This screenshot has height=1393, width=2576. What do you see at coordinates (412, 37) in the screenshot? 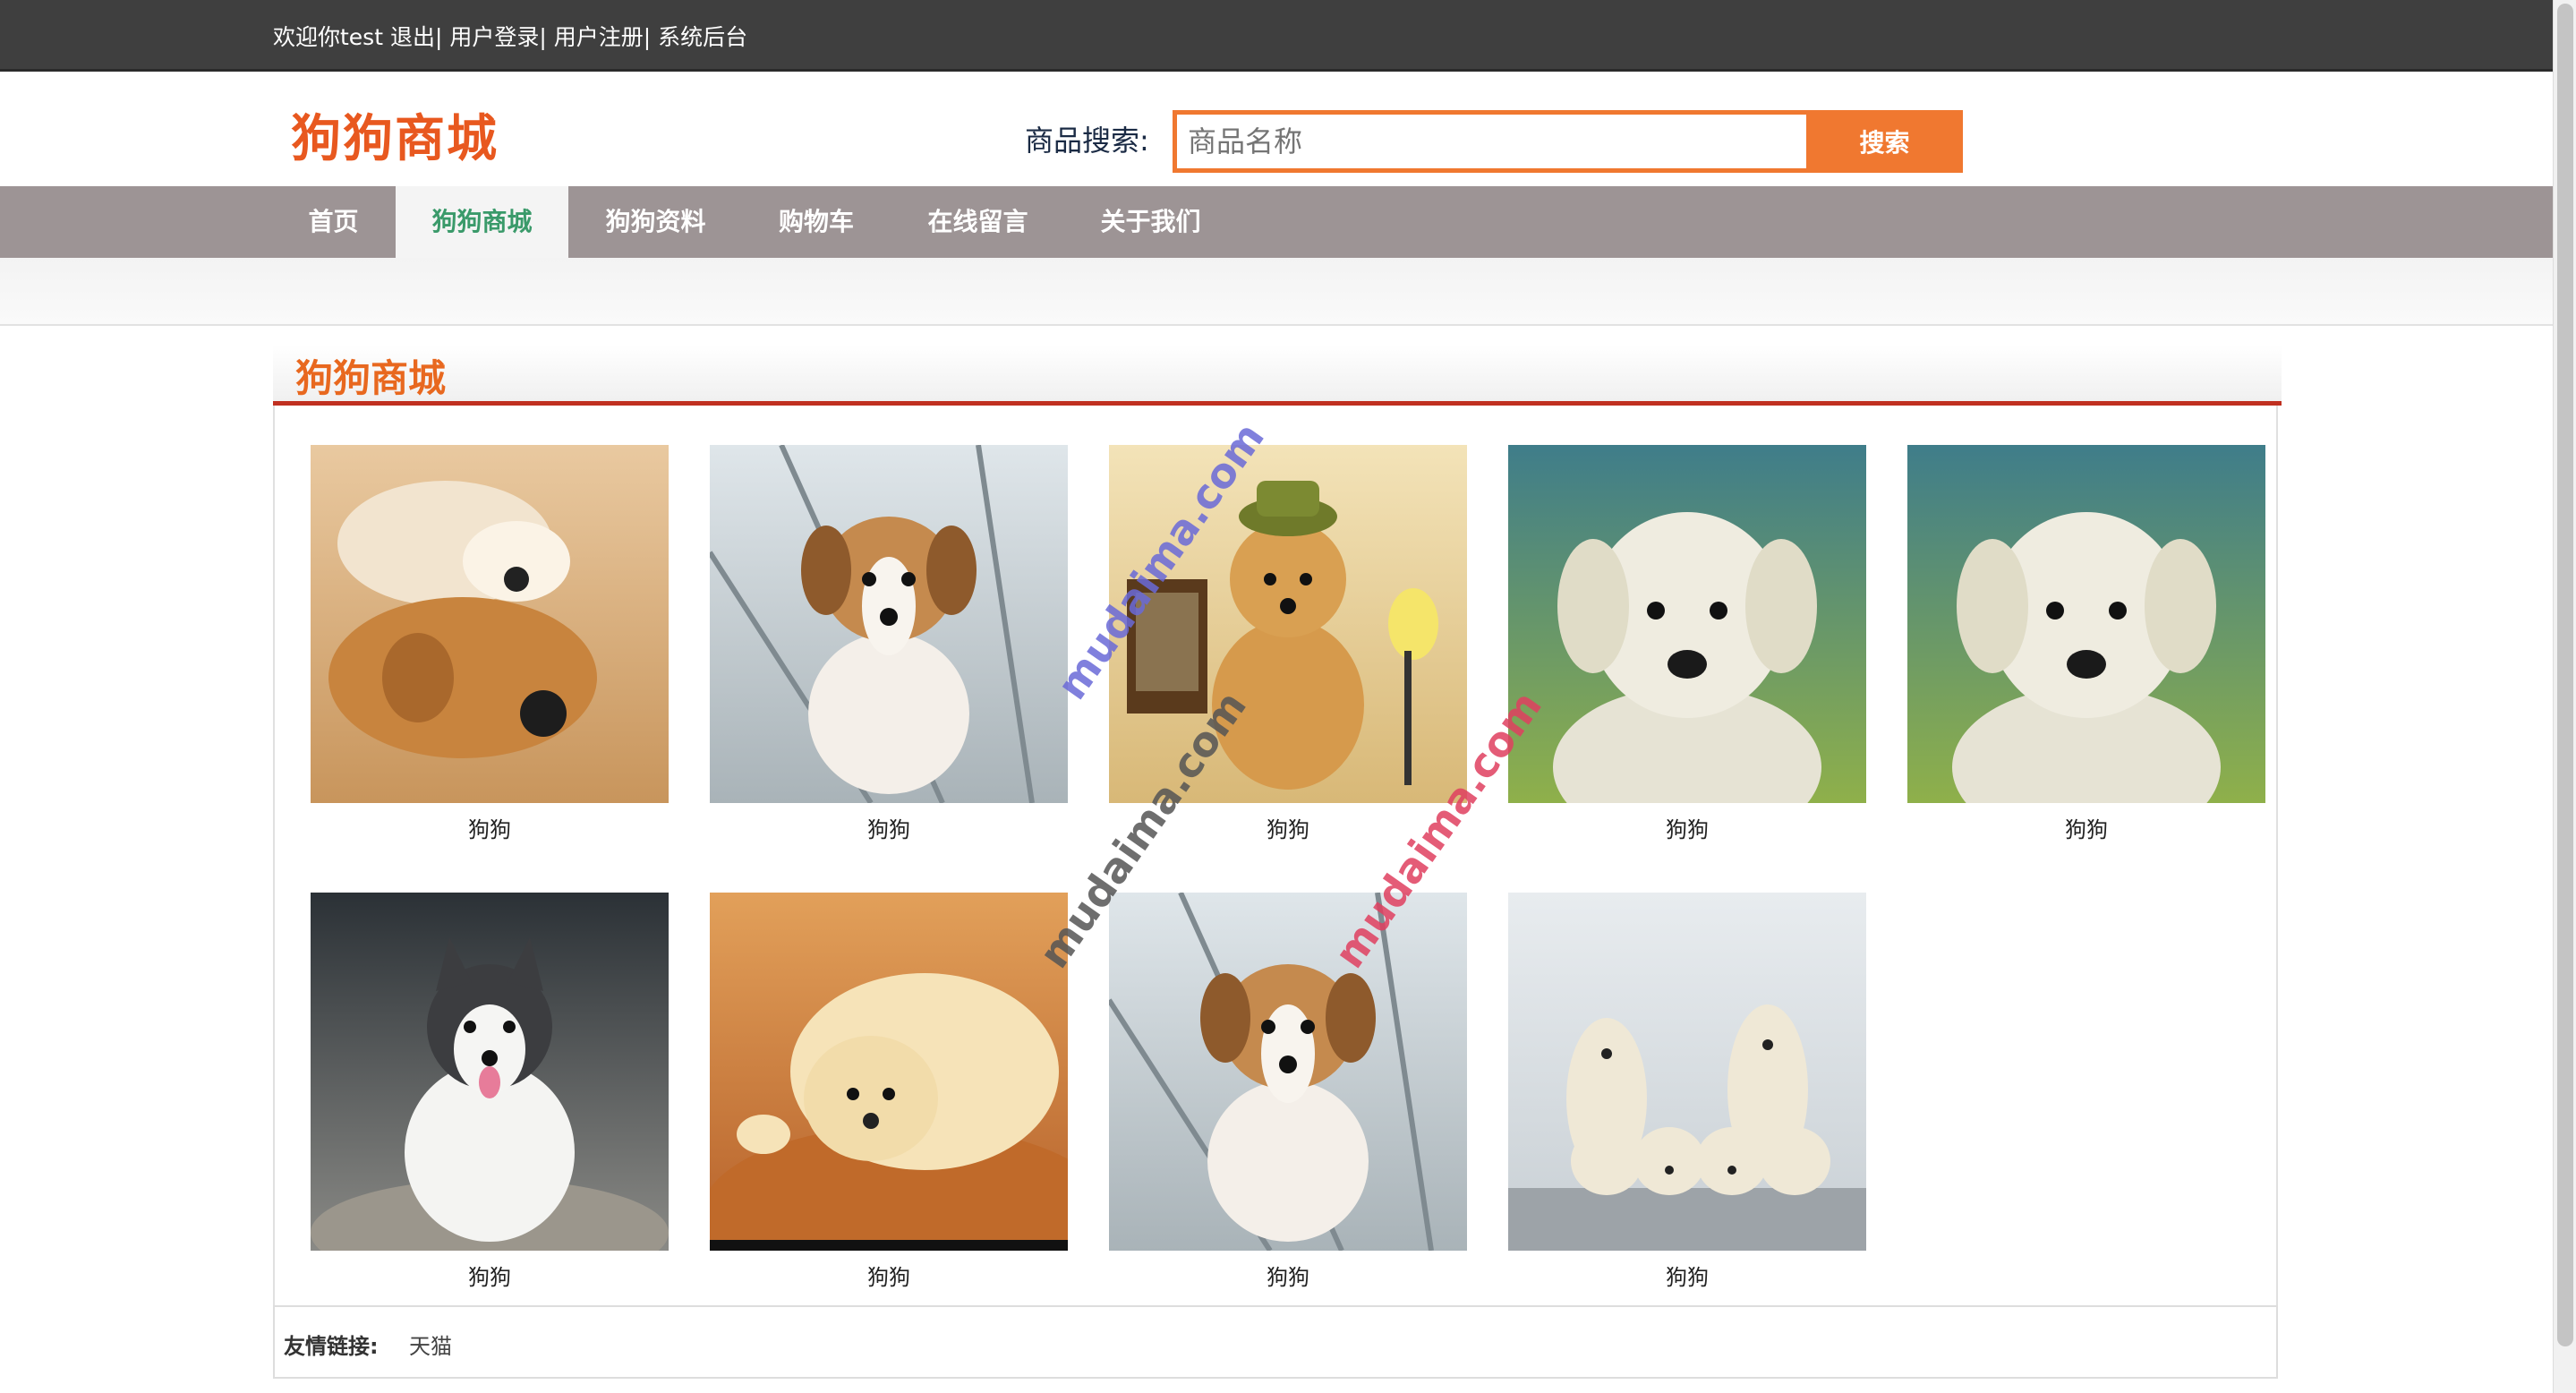
I see `logout-link: 退出` at bounding box center [412, 37].